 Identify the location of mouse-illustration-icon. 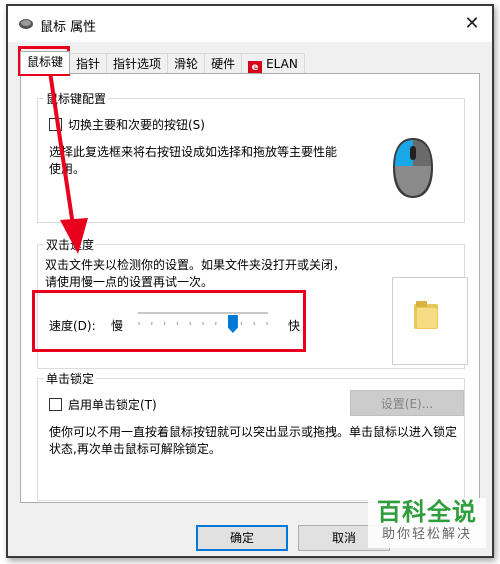
(413, 168).